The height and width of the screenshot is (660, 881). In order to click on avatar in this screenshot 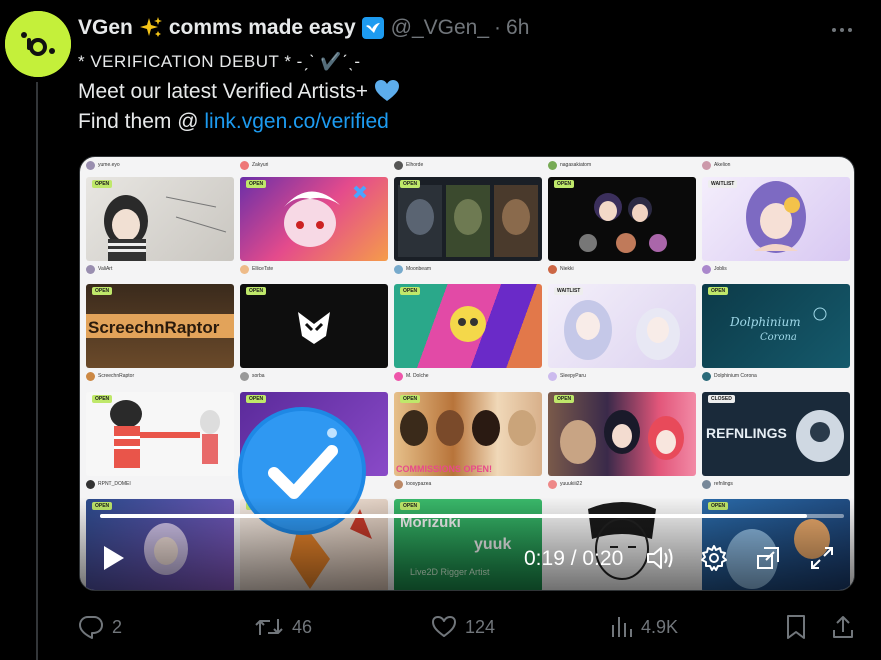, I will do `click(38, 44)`.